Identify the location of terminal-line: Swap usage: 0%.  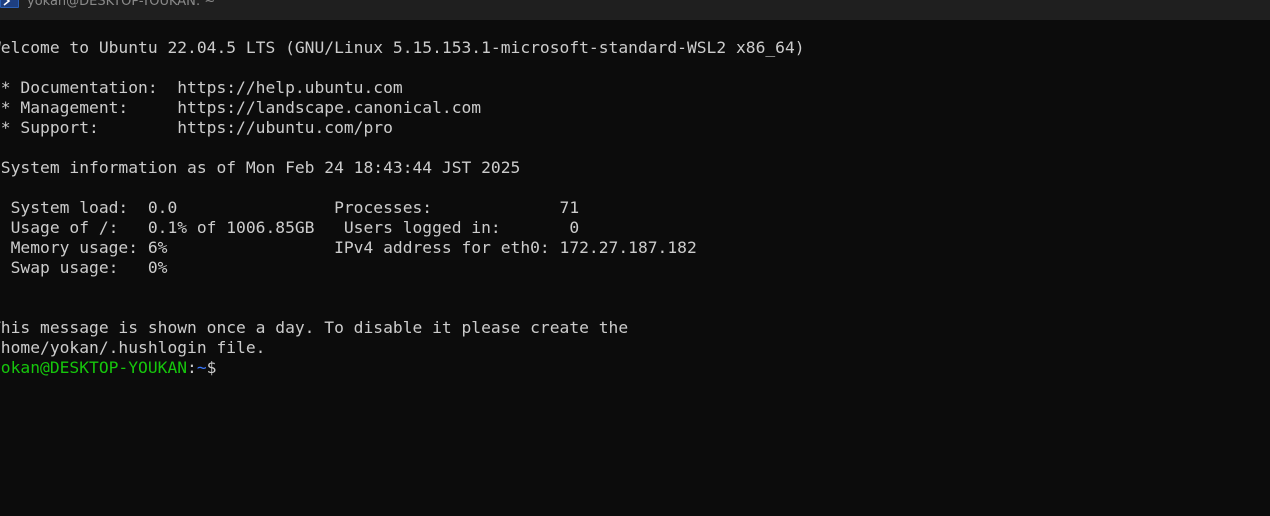
(84, 267).